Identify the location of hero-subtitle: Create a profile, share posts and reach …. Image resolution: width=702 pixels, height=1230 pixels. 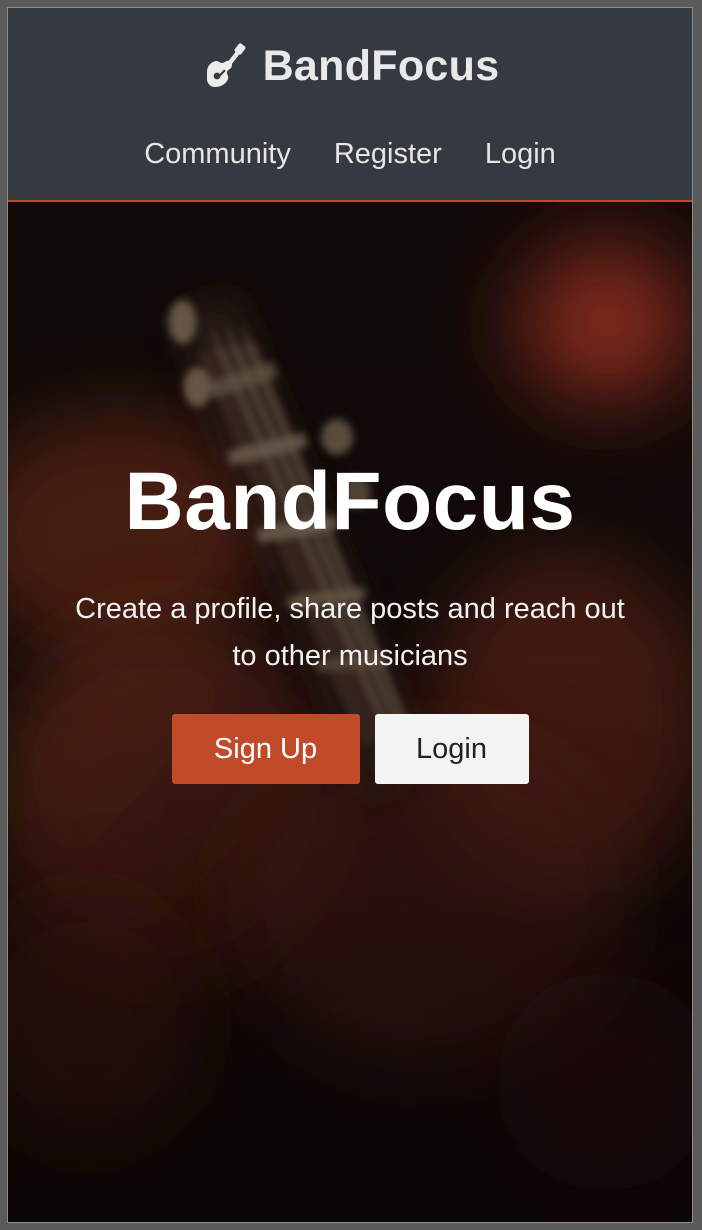
(350, 632).